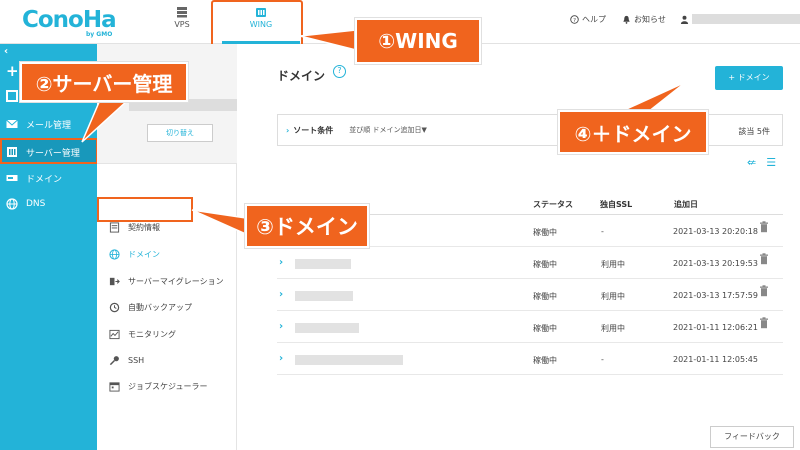 Image resolution: width=800 pixels, height=450 pixels. I want to click on help-link: ? ヘルプ, so click(588, 19).